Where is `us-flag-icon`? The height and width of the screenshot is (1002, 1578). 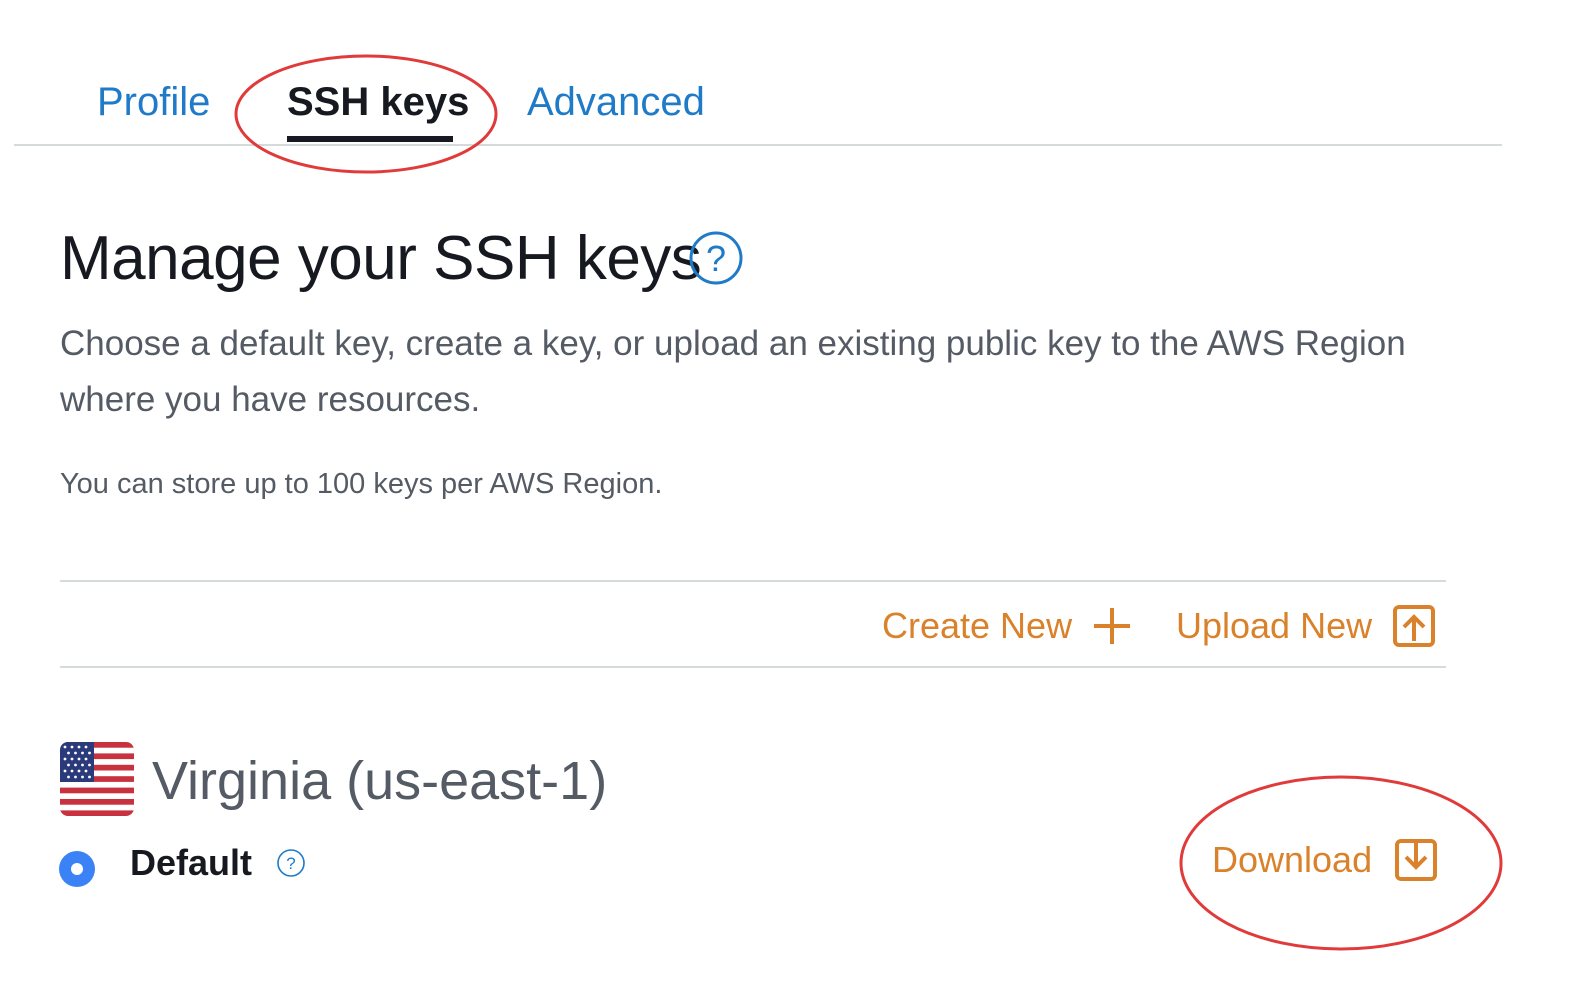
us-flag-icon is located at coordinates (97, 779).